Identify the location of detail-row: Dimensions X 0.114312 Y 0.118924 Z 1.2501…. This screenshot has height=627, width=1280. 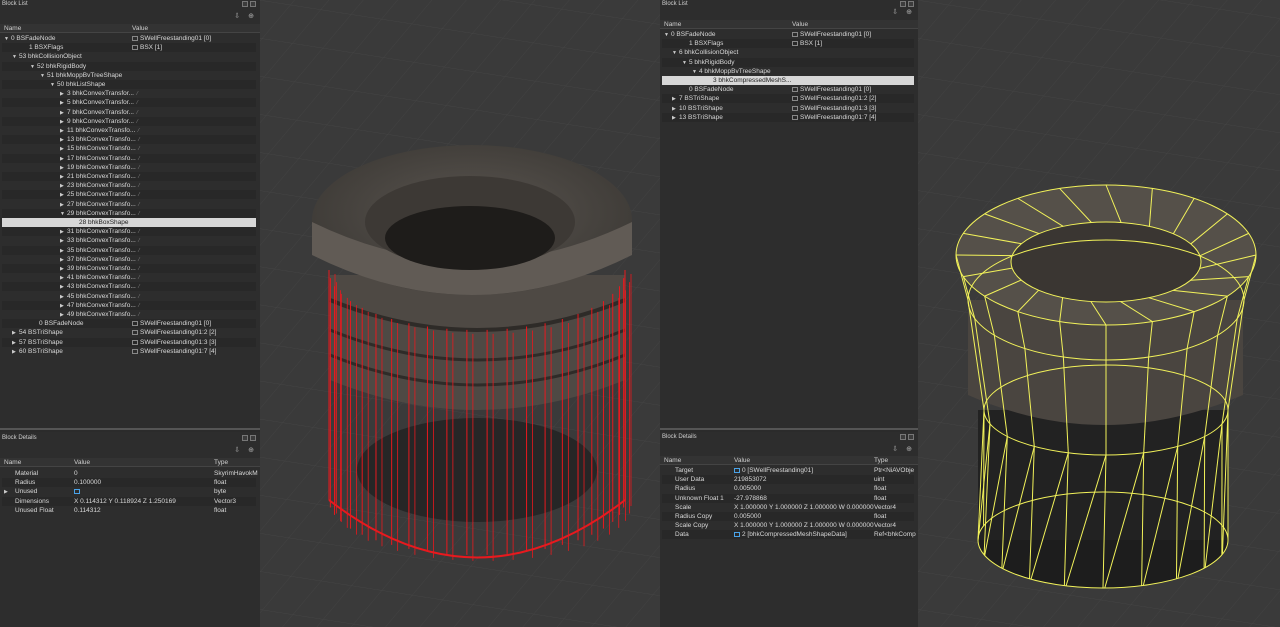
(129, 501).